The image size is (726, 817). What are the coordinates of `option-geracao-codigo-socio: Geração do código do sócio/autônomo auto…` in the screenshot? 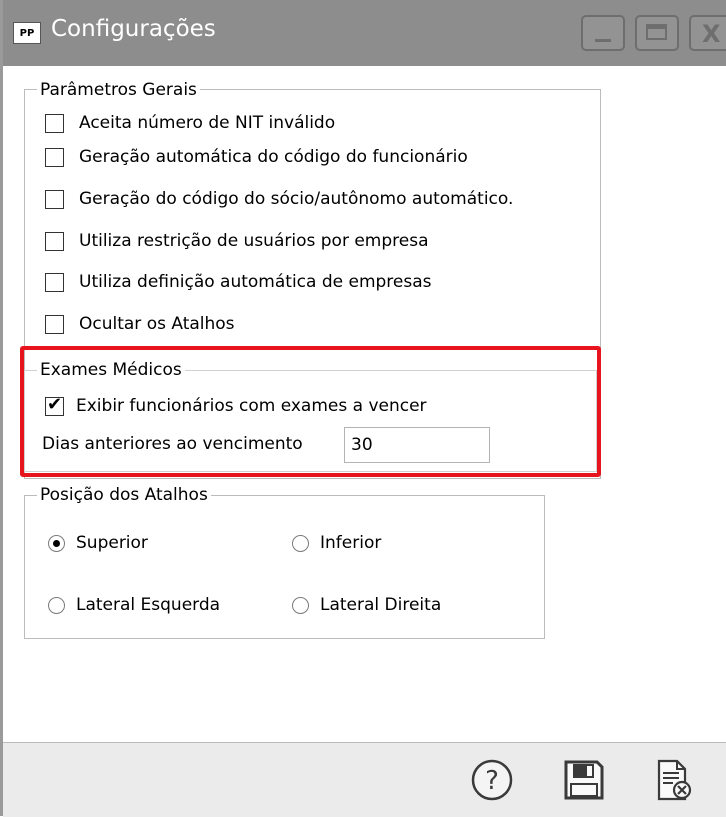 It's located at (279, 199).